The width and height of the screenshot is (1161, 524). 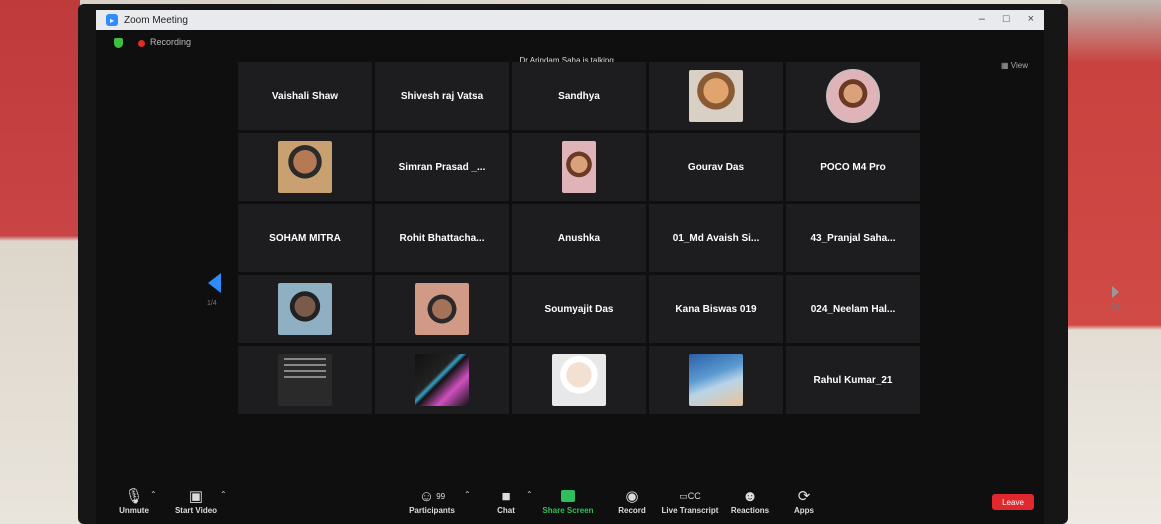 What do you see at coordinates (171, 42) in the screenshot?
I see `recording-label: Recording` at bounding box center [171, 42].